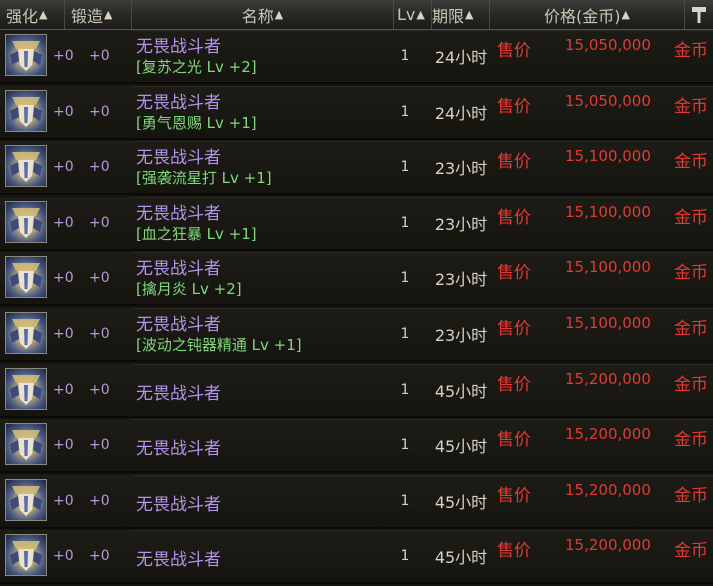 This screenshot has width=713, height=586. I want to click on item-period: 24小时, so click(461, 57).